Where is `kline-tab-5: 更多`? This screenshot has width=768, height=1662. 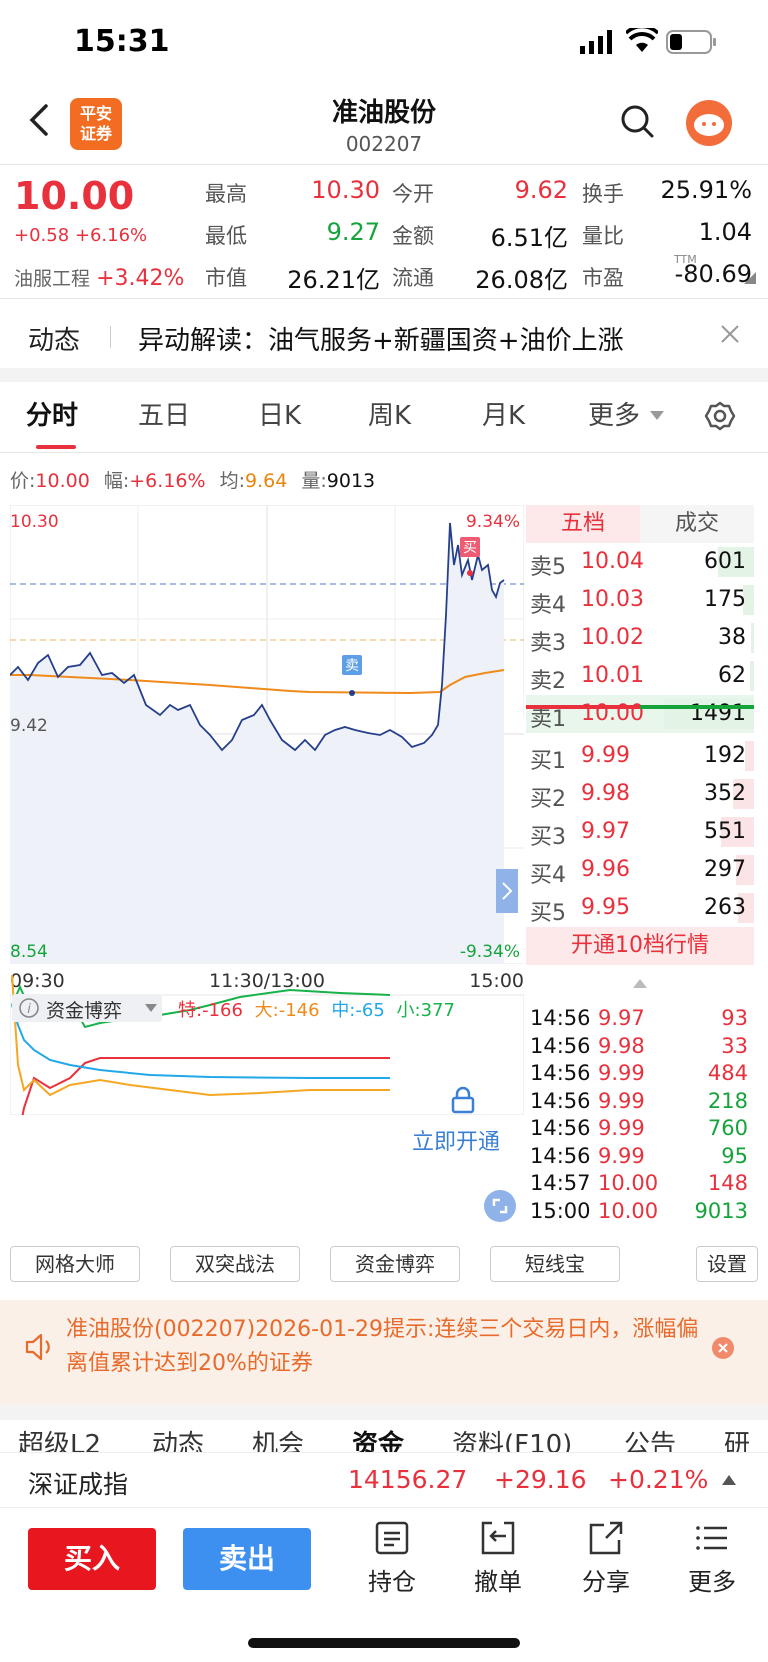
kline-tab-5: 更多 is located at coordinates (614, 413).